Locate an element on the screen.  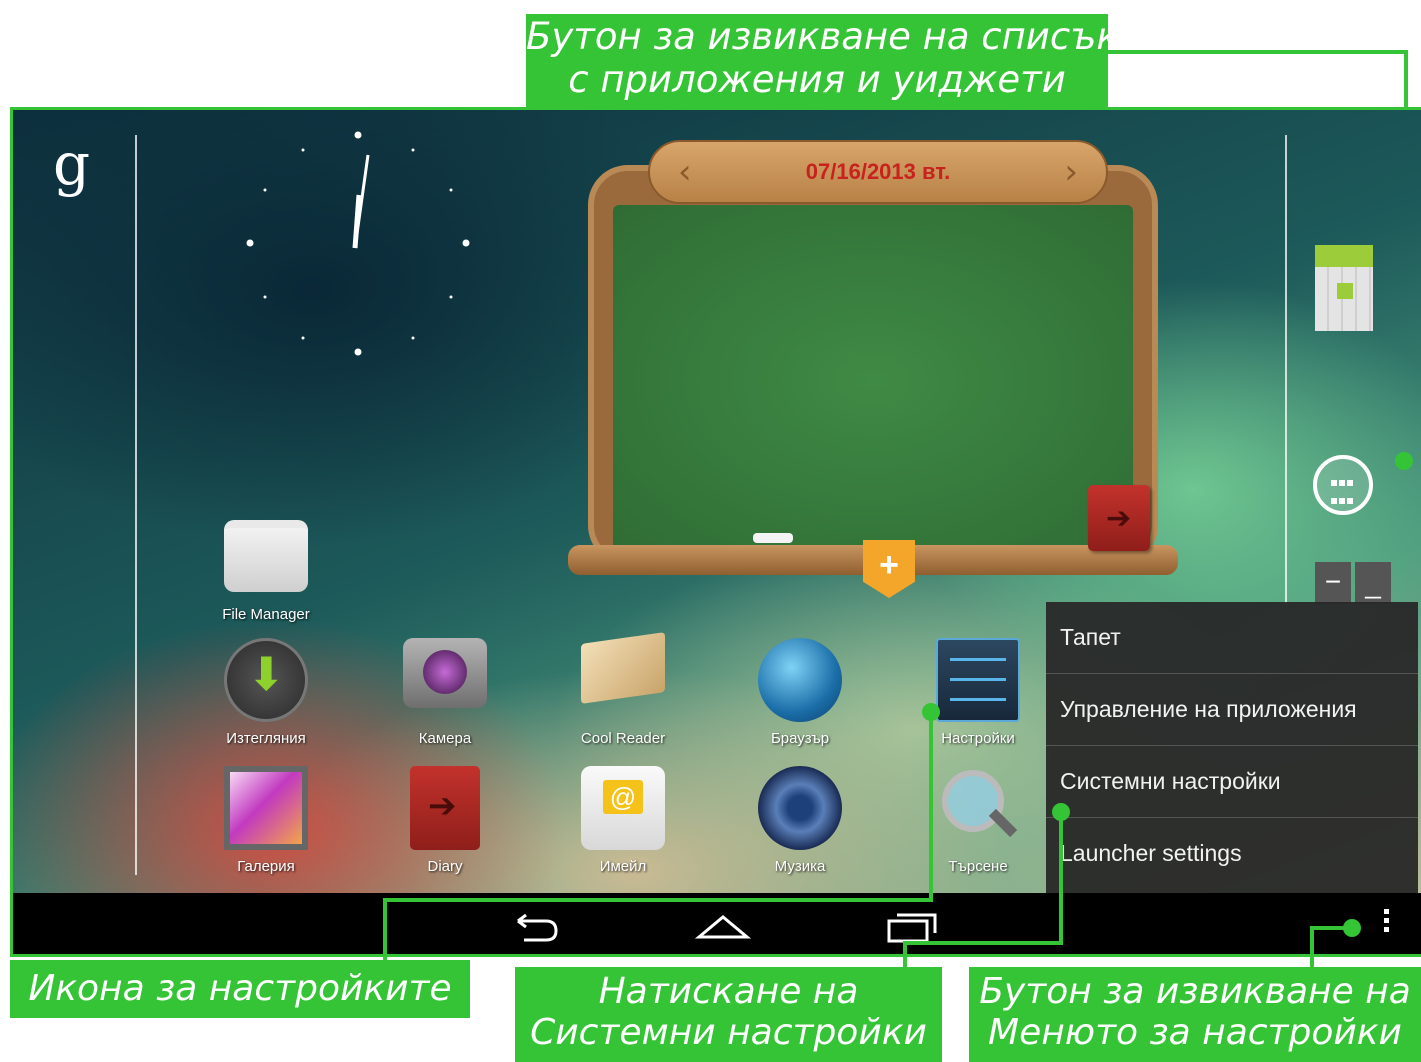
app-camera: Камера is located at coordinates (445, 692).